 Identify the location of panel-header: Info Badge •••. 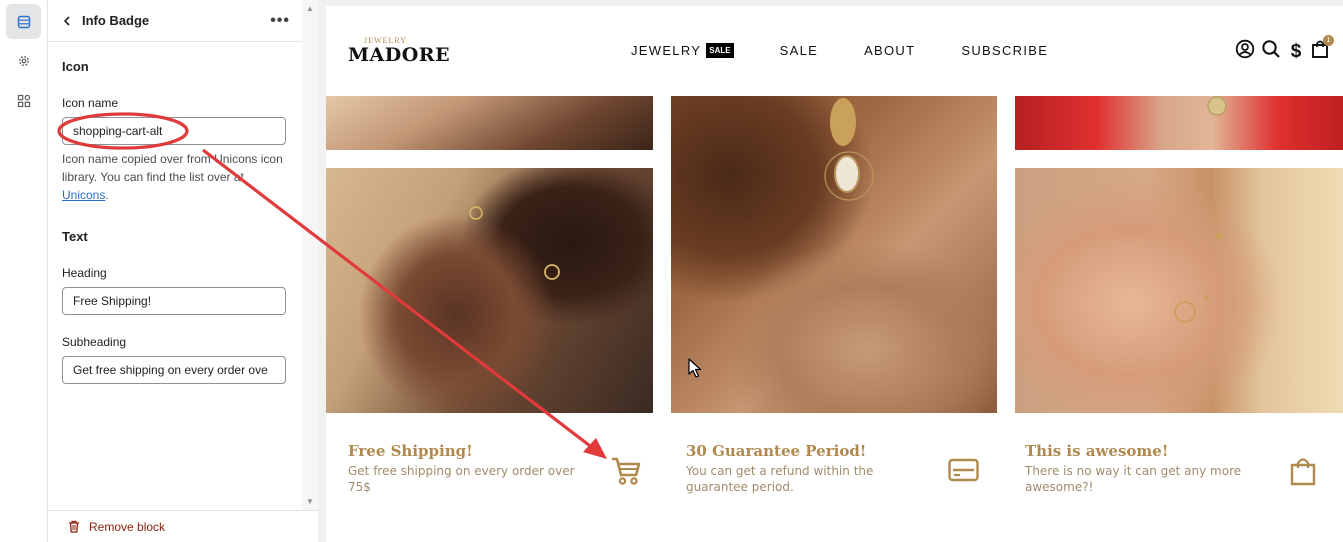
(175, 21).